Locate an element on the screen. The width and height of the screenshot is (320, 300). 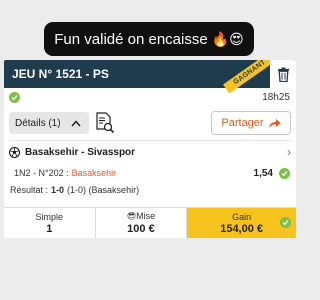
gain-value: 154,00 € is located at coordinates (242, 228).